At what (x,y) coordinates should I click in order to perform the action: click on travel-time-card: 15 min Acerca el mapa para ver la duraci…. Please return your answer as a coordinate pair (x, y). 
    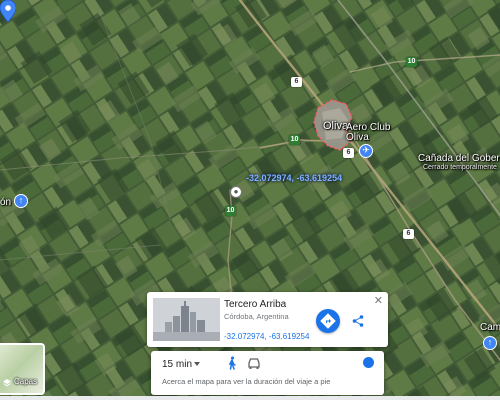
    Looking at the image, I should click on (267, 373).